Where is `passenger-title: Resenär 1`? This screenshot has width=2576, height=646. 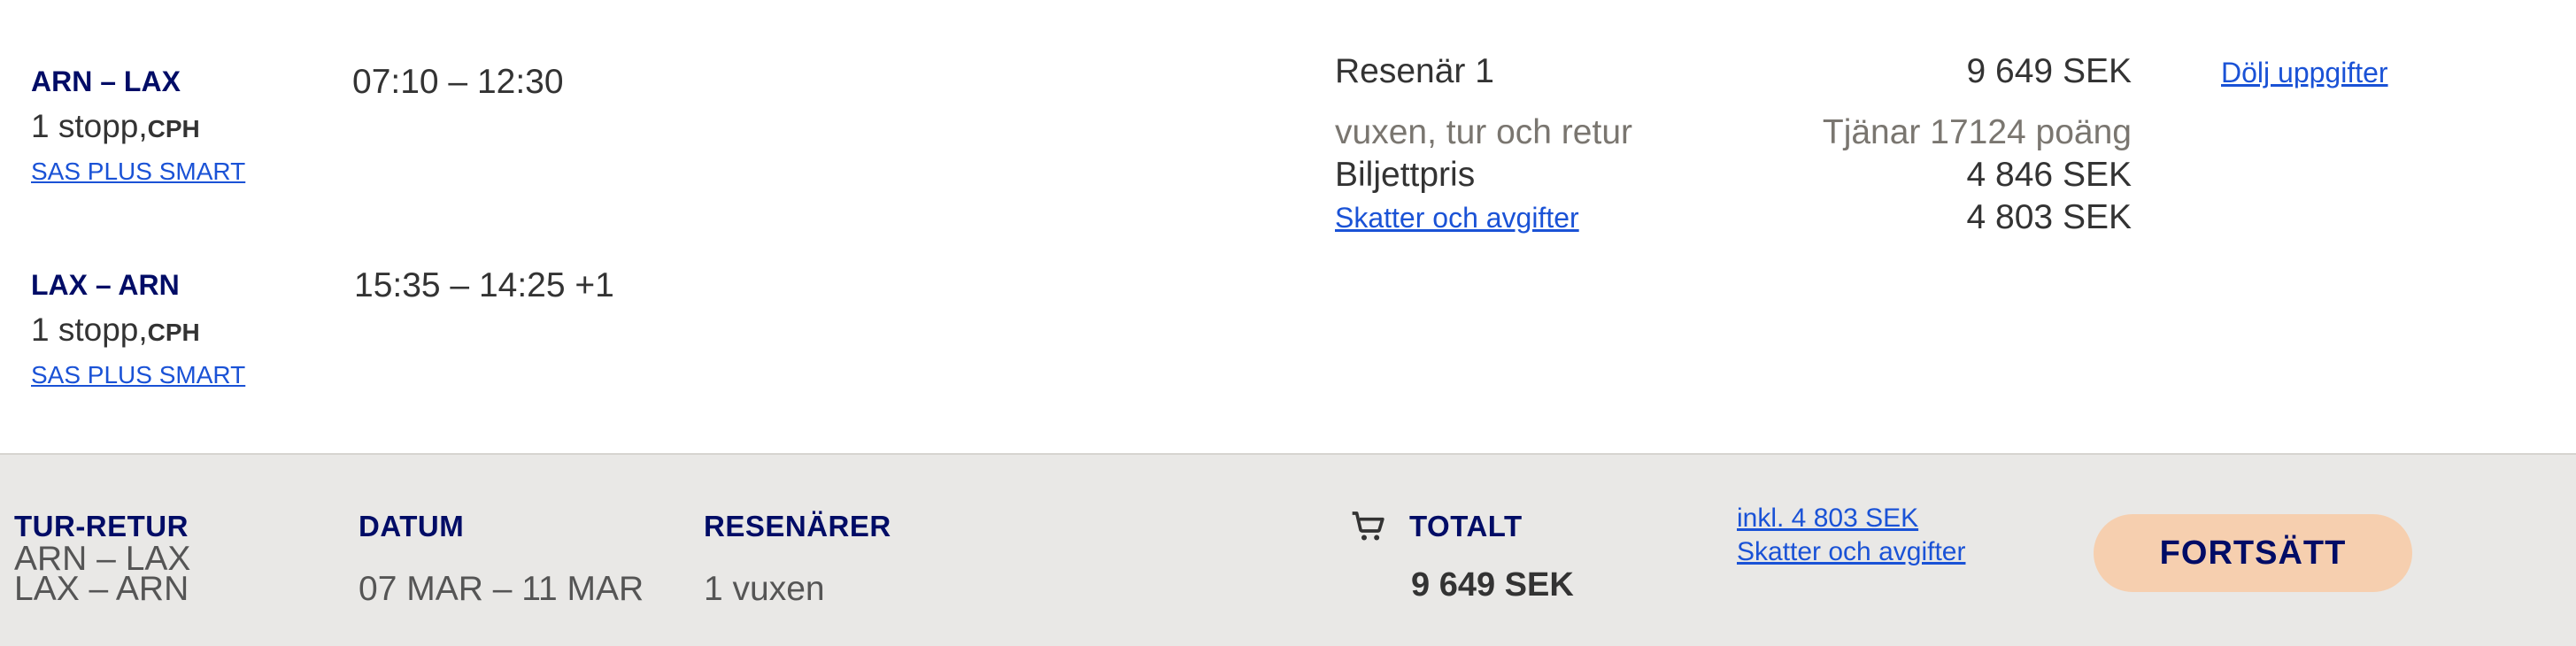
passenger-title: Resenär 1 is located at coordinates (1414, 71).